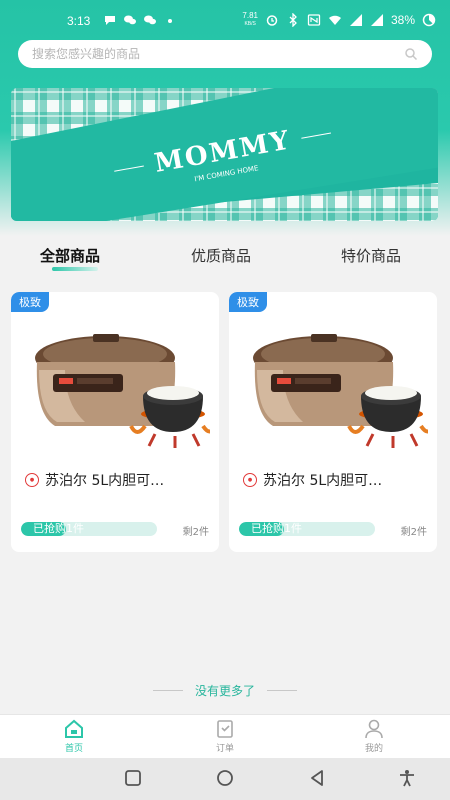 This screenshot has height=800, width=450. What do you see at coordinates (373, 749) in the screenshot?
I see `nav-profile-label: 我的` at bounding box center [373, 749].